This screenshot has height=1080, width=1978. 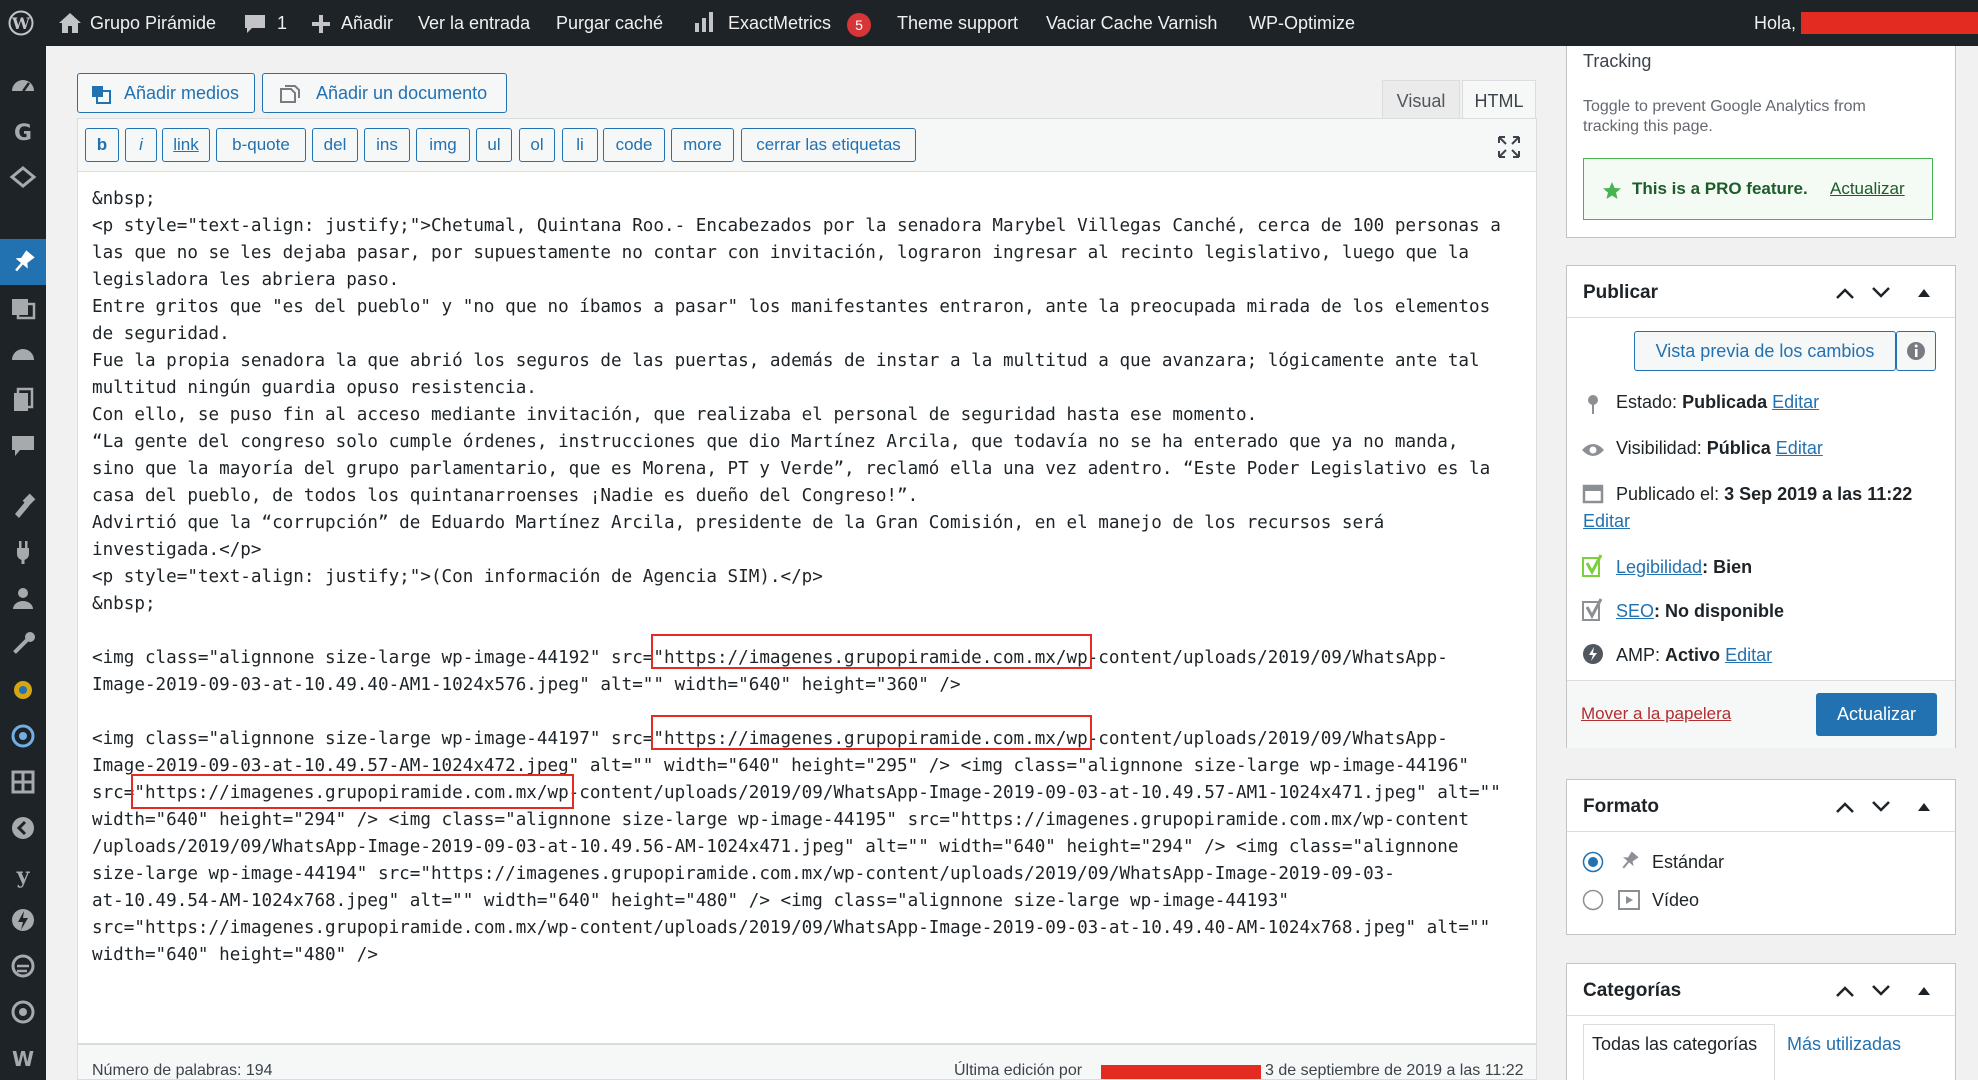 I want to click on media-icon, so click(x=23, y=308).